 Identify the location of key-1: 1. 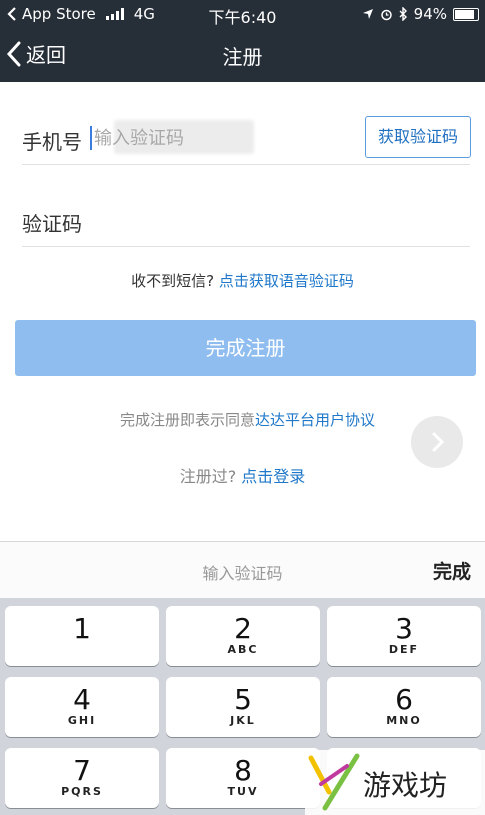
(82, 636).